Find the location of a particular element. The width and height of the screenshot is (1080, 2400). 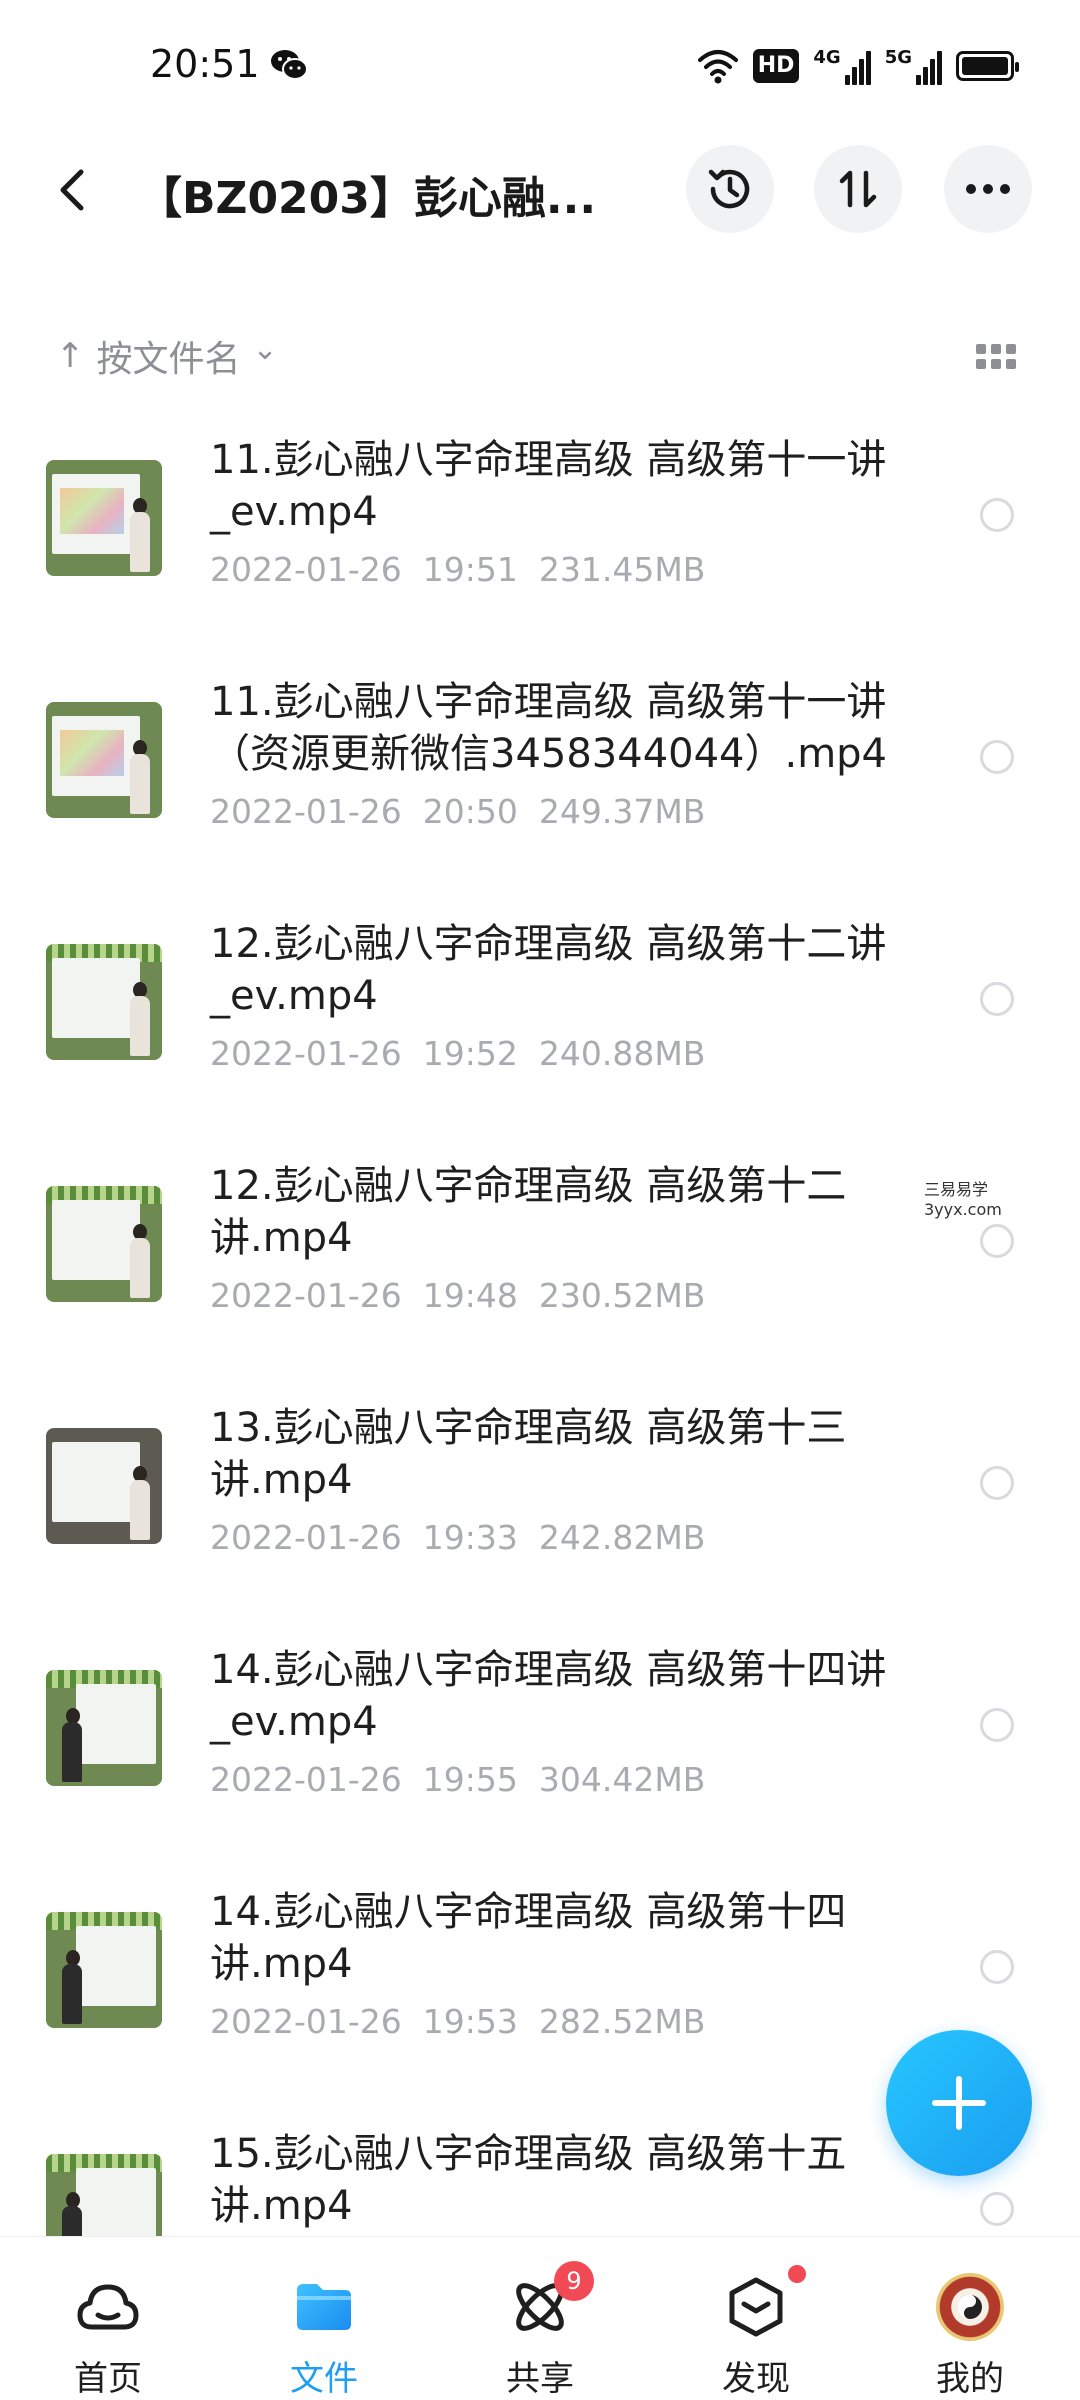

file-time: 19:55 is located at coordinates (470, 1779).